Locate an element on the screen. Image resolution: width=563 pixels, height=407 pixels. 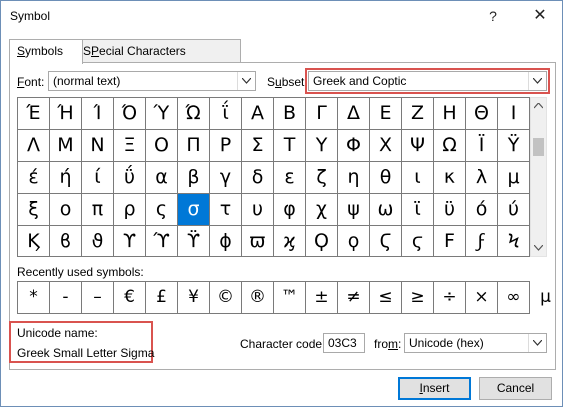
symbol-cell: λ is located at coordinates (482, 178).